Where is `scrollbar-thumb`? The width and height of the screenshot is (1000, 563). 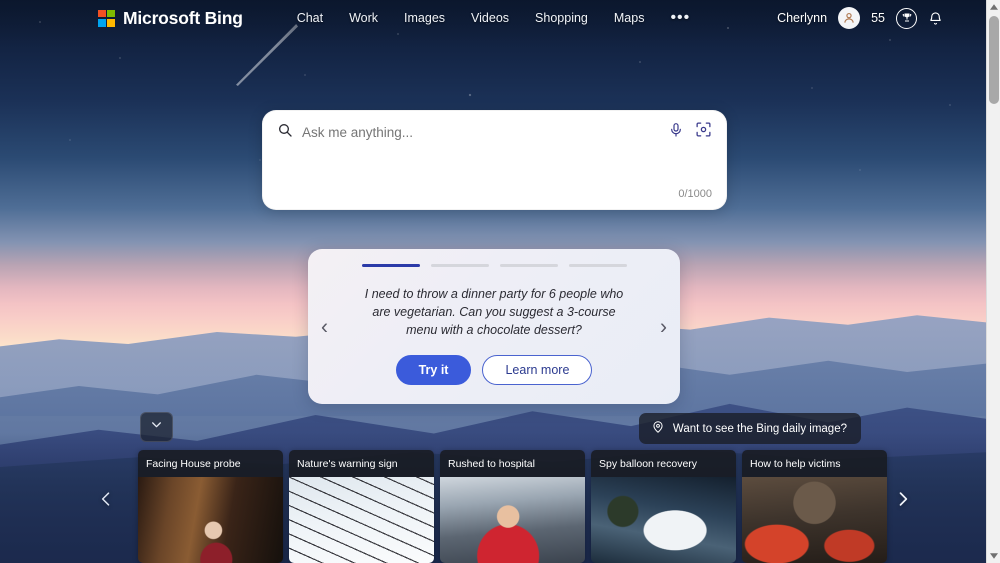
scrollbar-thumb is located at coordinates (994, 60).